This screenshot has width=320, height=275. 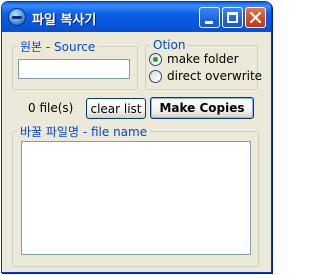 What do you see at coordinates (209, 17) in the screenshot?
I see `minimize-button` at bounding box center [209, 17].